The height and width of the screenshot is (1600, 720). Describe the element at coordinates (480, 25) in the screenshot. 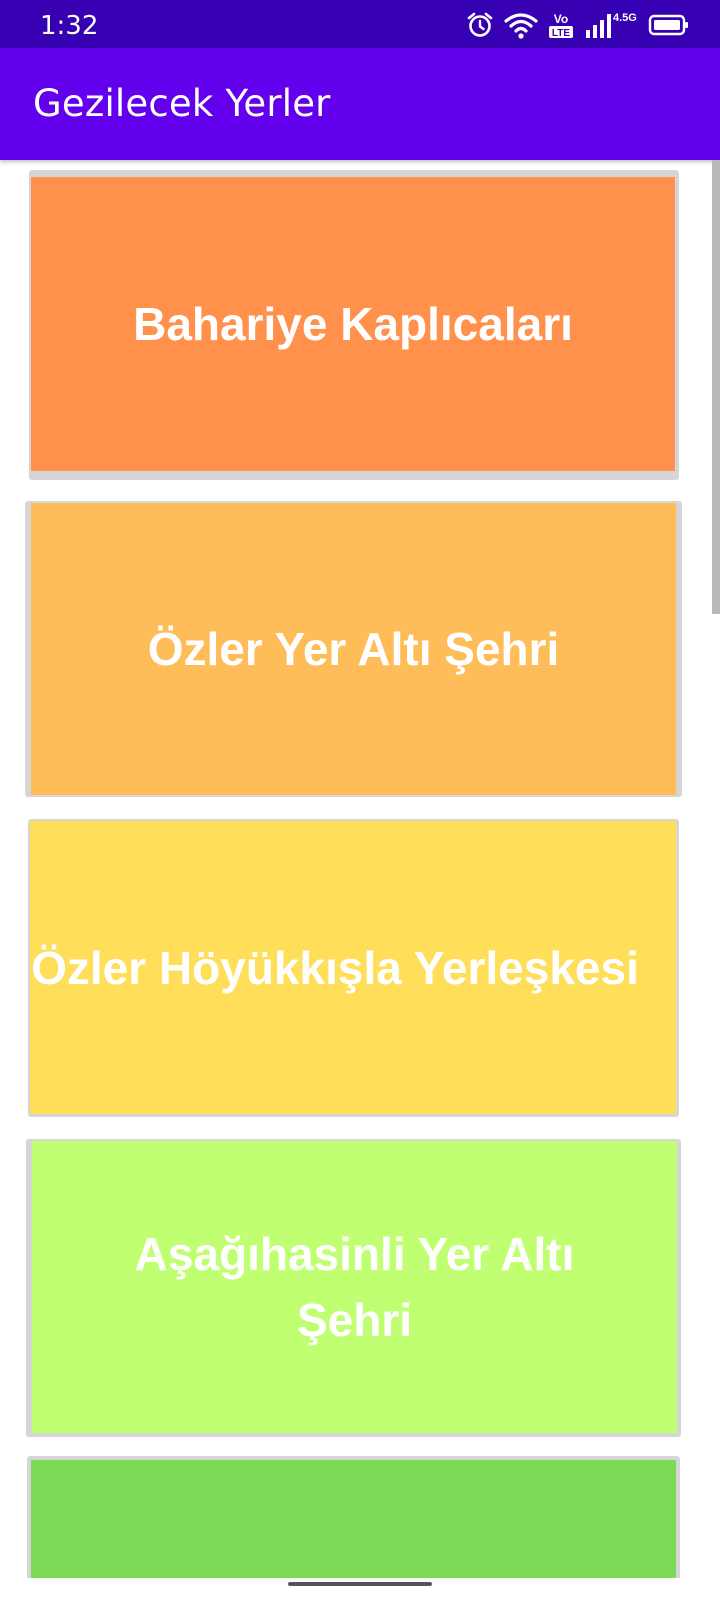

I see `alarm-icon` at that location.